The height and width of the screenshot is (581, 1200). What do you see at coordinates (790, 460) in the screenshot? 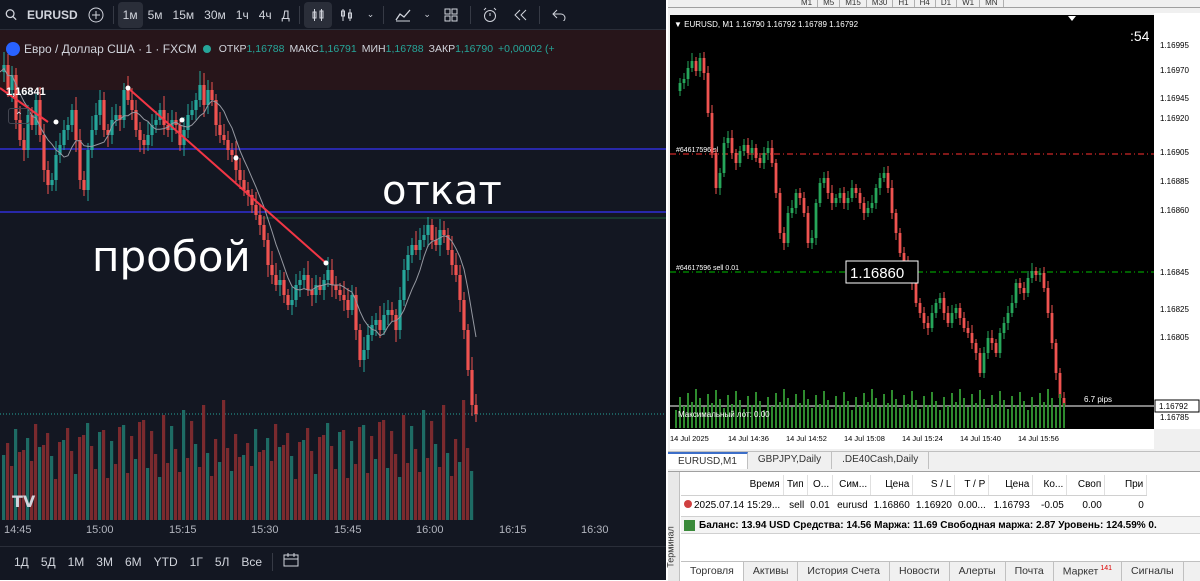
I see `chart-tab-1: GBPJPY,Daily` at bounding box center [790, 460].